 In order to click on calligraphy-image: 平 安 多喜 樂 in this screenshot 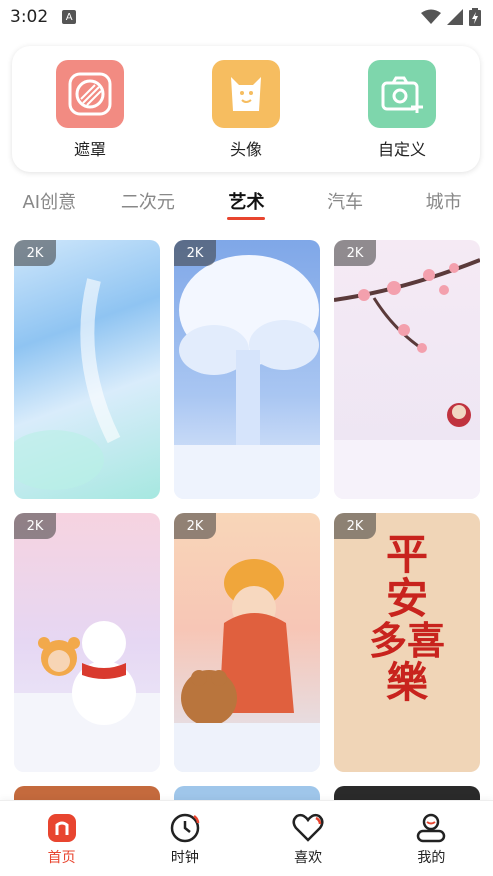, I will do `click(407, 619)`.